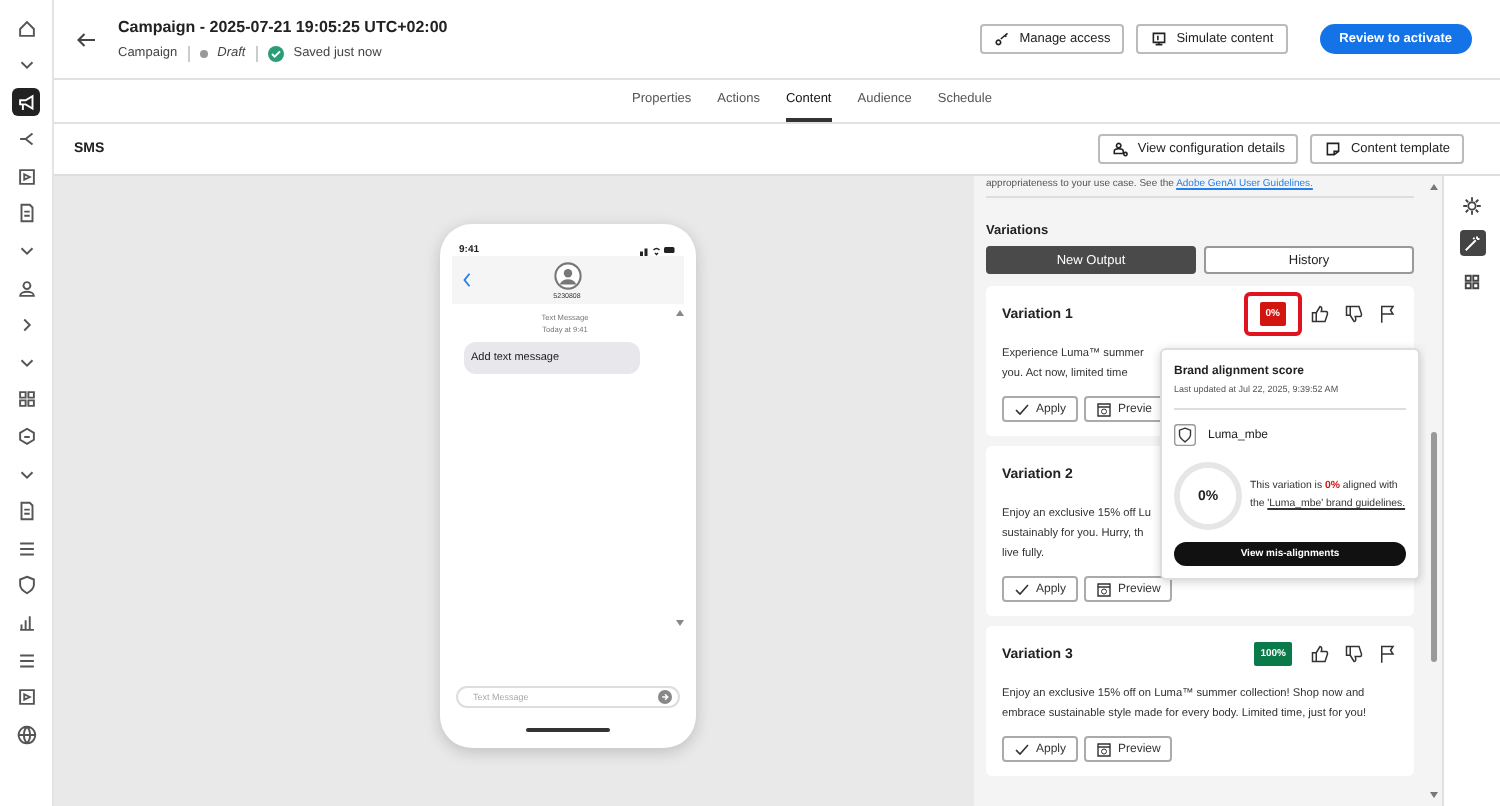 Image resolution: width=1500 pixels, height=806 pixels. Describe the element at coordinates (1472, 205) in the screenshot. I see `settings-icon` at that location.